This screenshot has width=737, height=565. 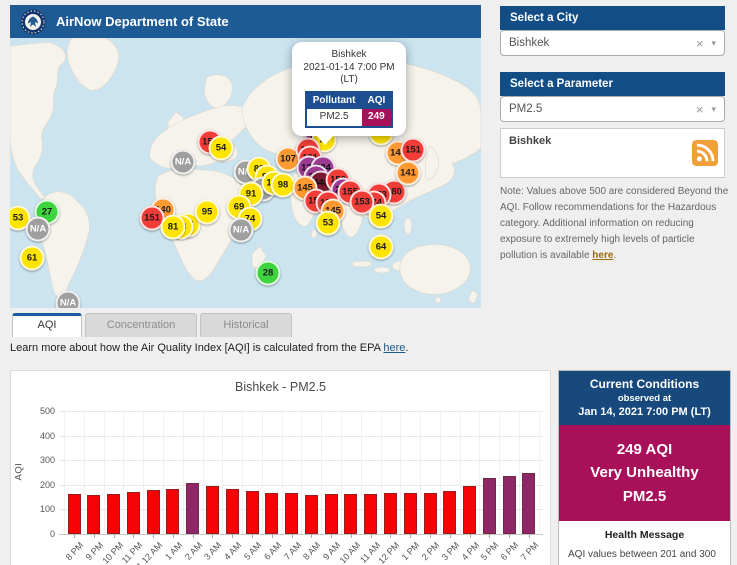 I want to click on parameter-selector-header: Select a Parameter, so click(x=612, y=84).